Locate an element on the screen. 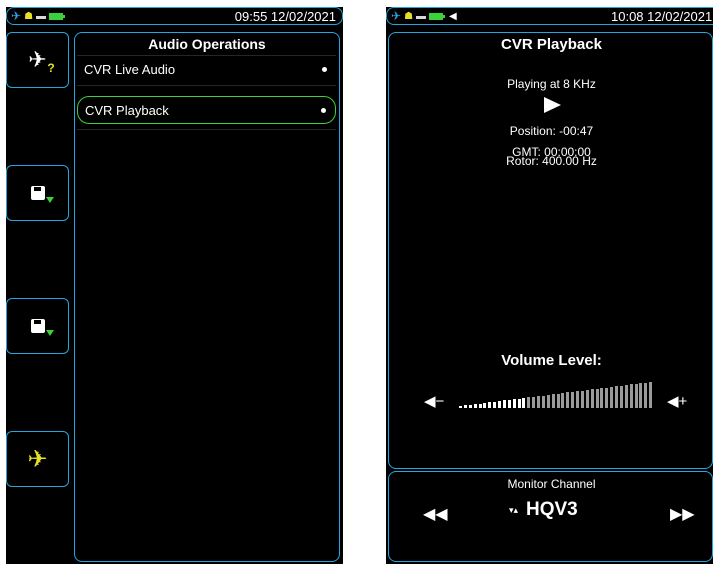 This screenshot has height=565, width=713. volume-up-icon: ◀+ is located at coordinates (677, 401).